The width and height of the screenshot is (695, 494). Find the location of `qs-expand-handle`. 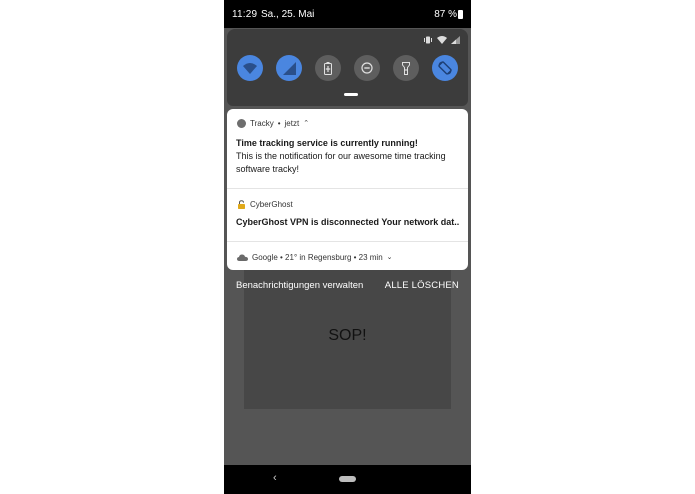

qs-expand-handle is located at coordinates (351, 94).